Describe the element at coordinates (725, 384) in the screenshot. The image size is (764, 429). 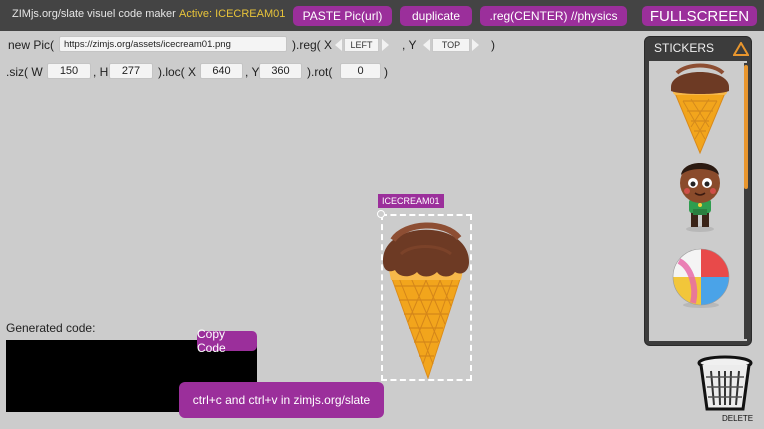
I see `trash-icon` at that location.